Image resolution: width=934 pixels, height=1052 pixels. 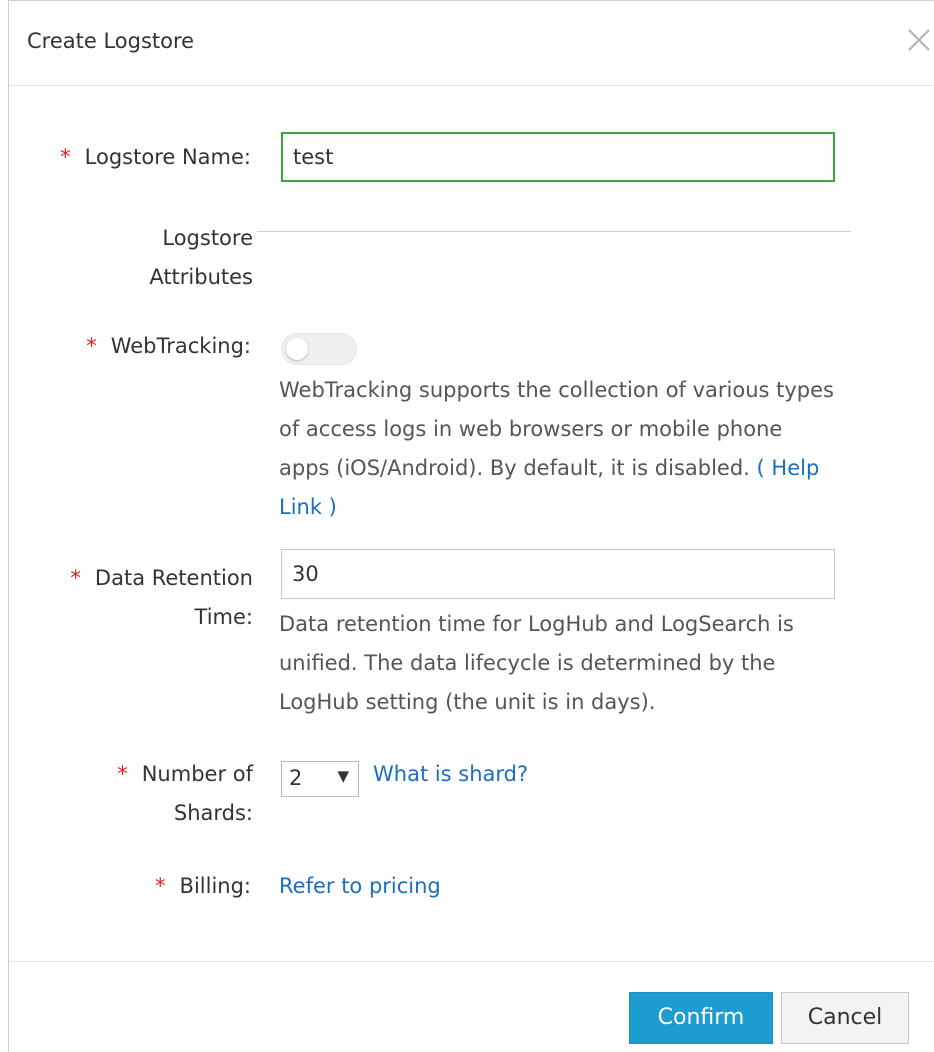 What do you see at coordinates (558, 574) in the screenshot?
I see `data-retention-input` at bounding box center [558, 574].